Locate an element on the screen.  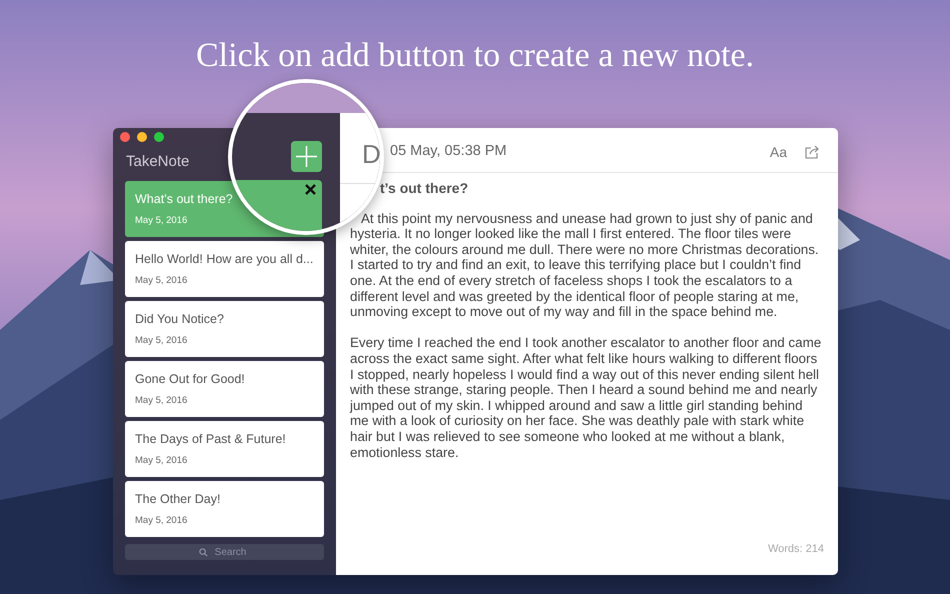
plus-icon is located at coordinates (306, 156).